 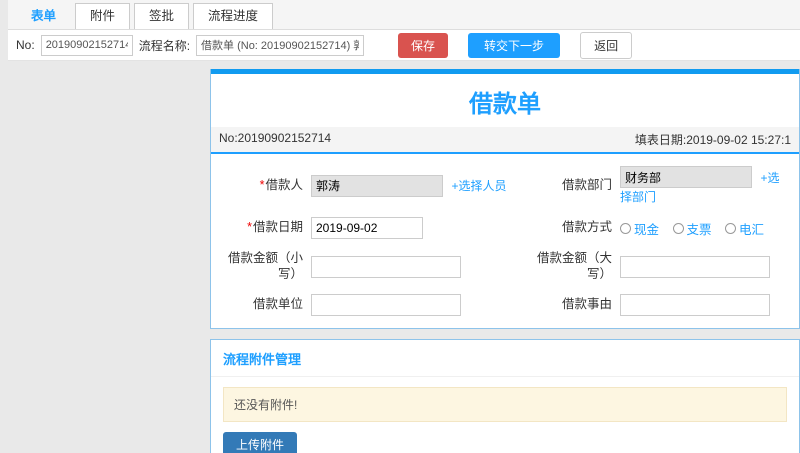 I want to click on no-attachments-notice: 还没有附件!, so click(x=505, y=405).